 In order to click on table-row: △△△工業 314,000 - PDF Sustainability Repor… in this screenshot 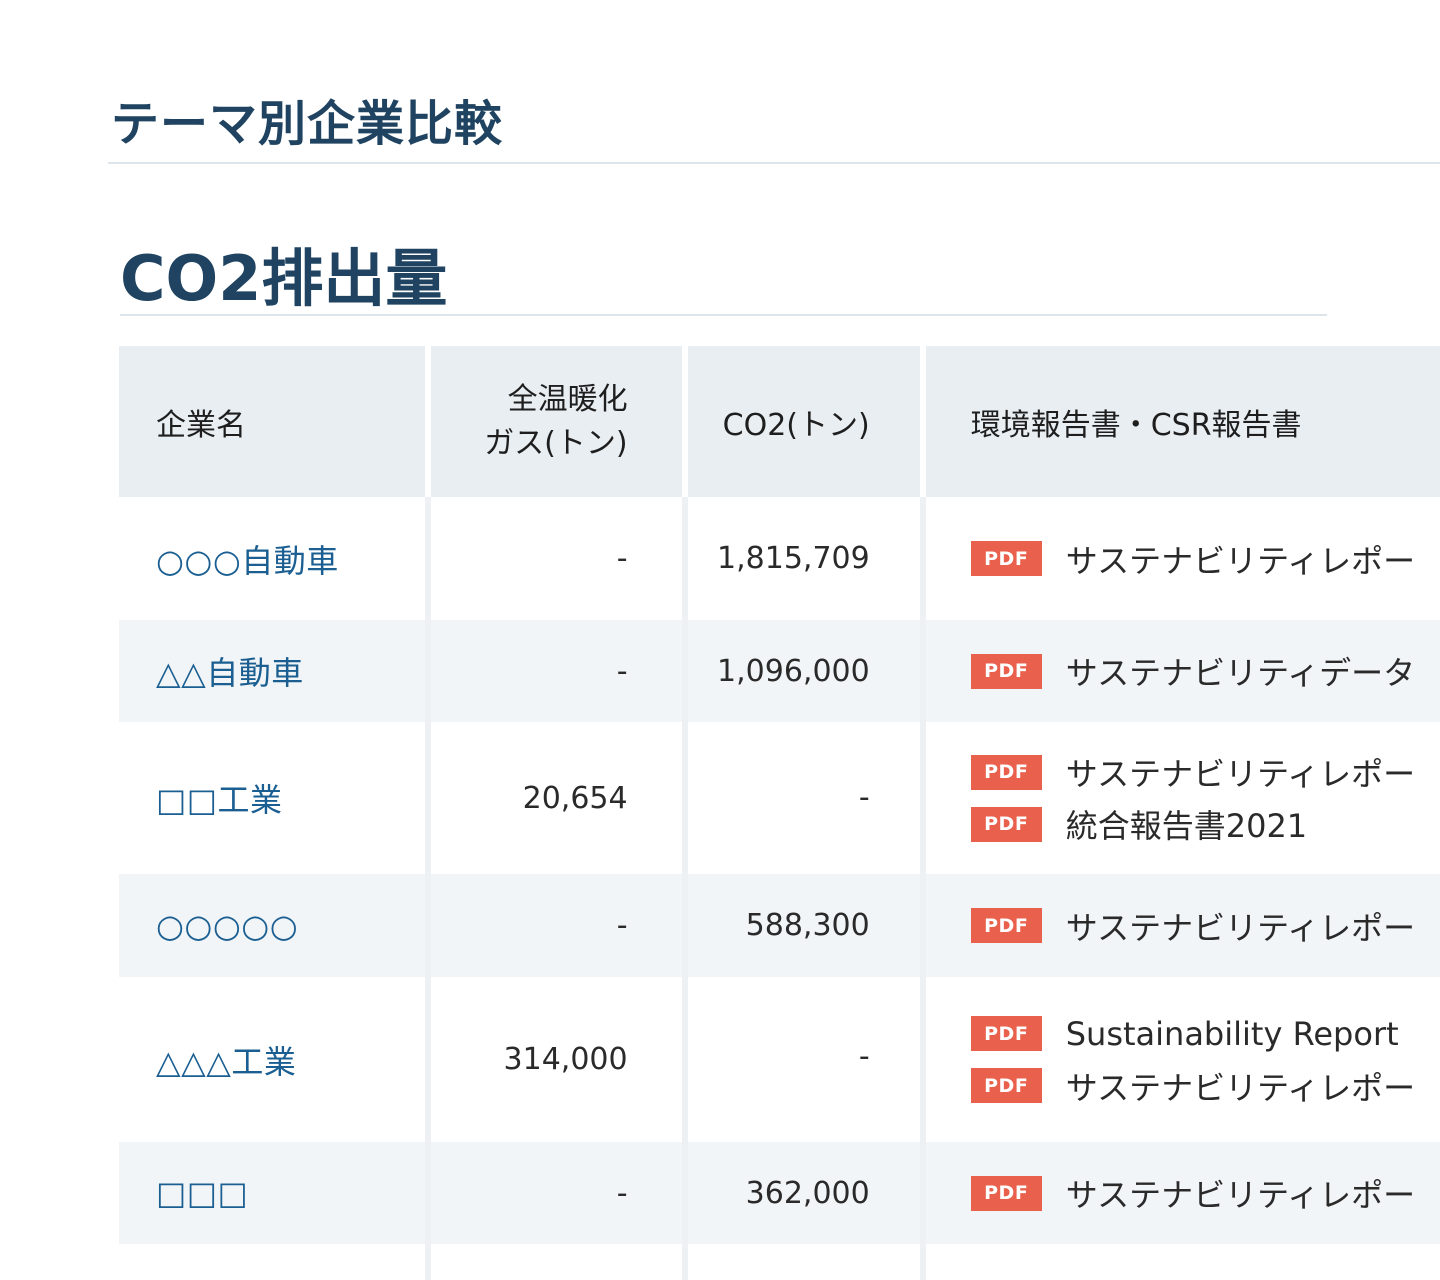, I will do `click(779, 1059)`.